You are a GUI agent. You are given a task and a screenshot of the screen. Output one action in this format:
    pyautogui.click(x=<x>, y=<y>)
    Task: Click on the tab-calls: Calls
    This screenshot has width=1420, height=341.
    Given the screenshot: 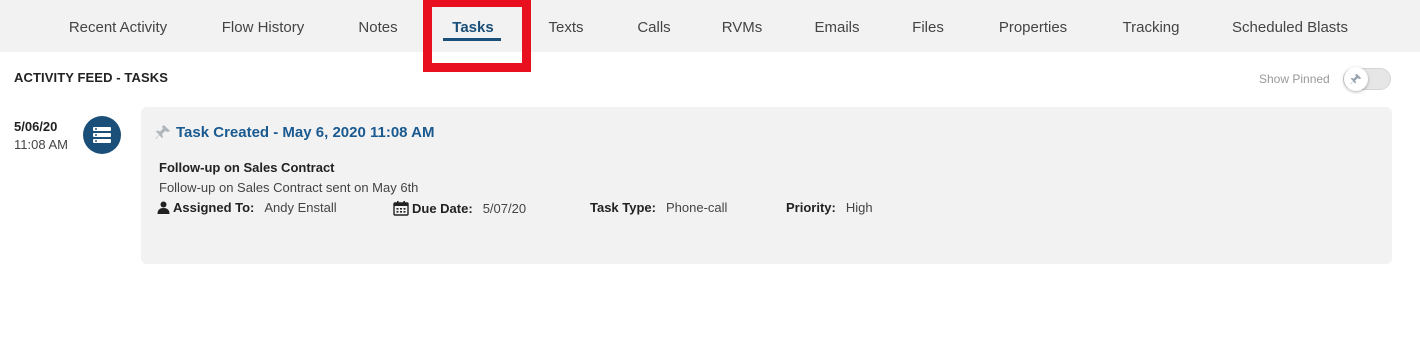 What is the action you would take?
    pyautogui.click(x=653, y=26)
    